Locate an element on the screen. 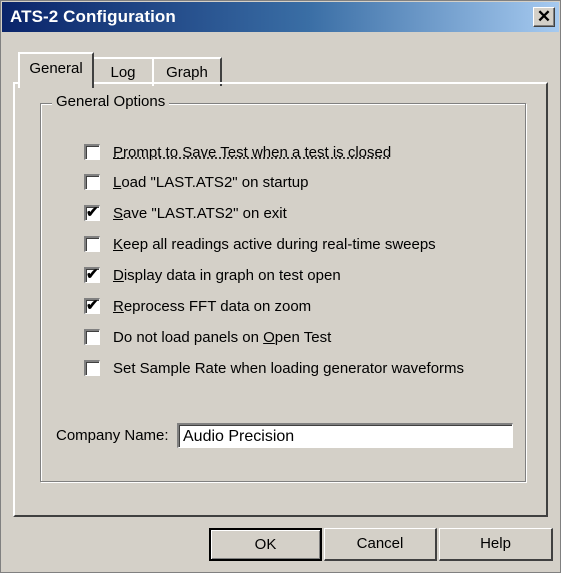  group-title: General Options is located at coordinates (111, 101).